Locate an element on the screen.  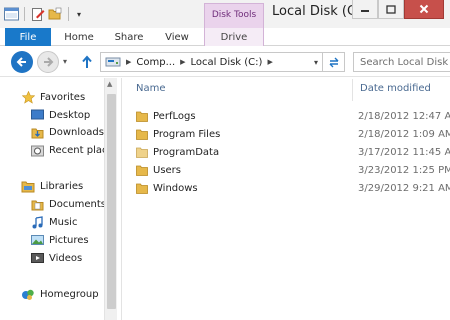
file-row: Program Files 2/18/2012 1:09 AM is located at coordinates (293, 134).